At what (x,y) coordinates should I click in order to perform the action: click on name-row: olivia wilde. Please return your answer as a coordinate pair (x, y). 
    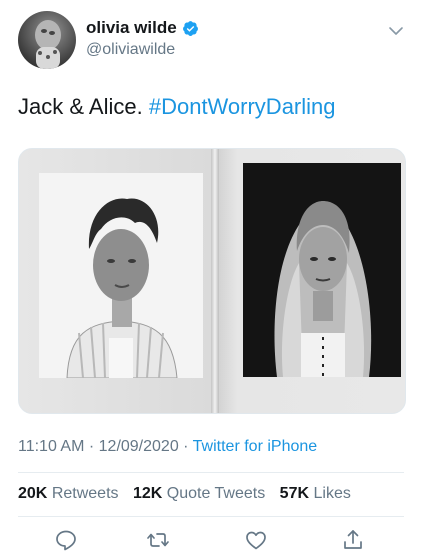
    Looking at the image, I should click on (142, 28).